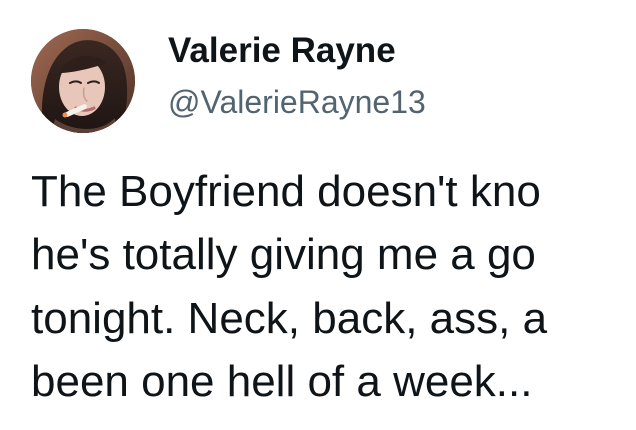 The height and width of the screenshot is (430, 636). Describe the element at coordinates (282, 51) in the screenshot. I see `author-display-name: Valerie Rayne` at that location.